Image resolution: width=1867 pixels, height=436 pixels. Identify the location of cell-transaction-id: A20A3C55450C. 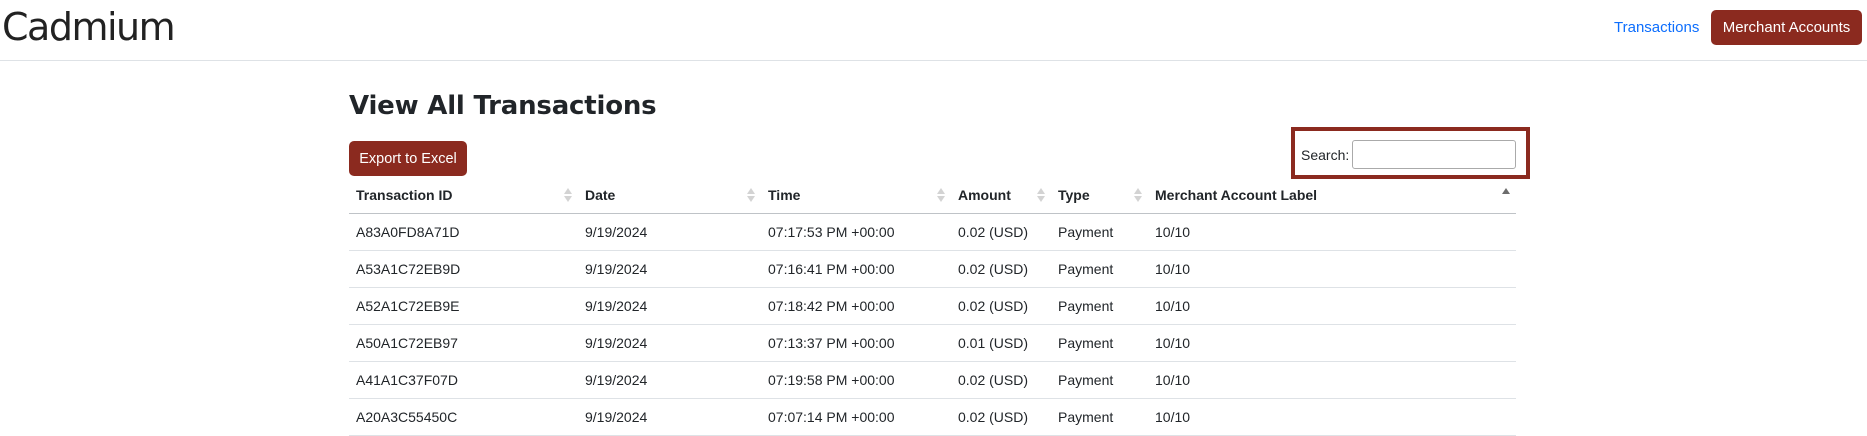
(463, 417).